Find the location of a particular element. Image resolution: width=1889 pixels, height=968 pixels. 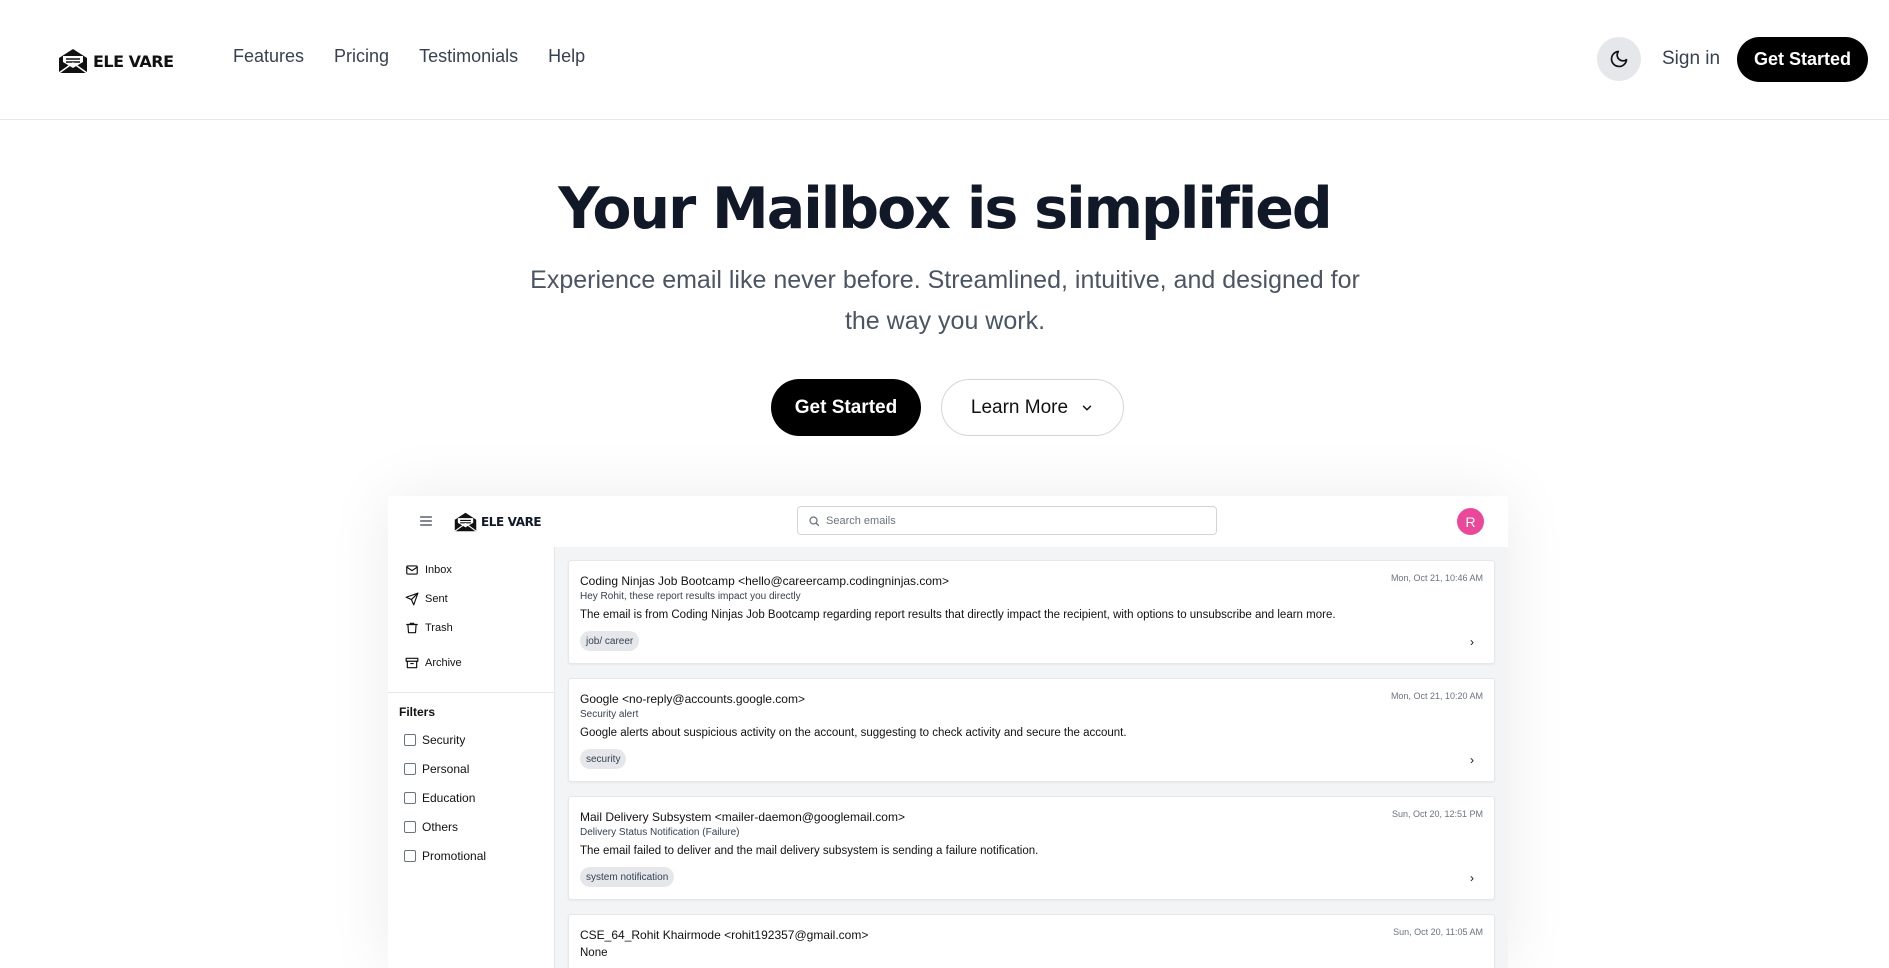

search-box is located at coordinates (1007, 520).